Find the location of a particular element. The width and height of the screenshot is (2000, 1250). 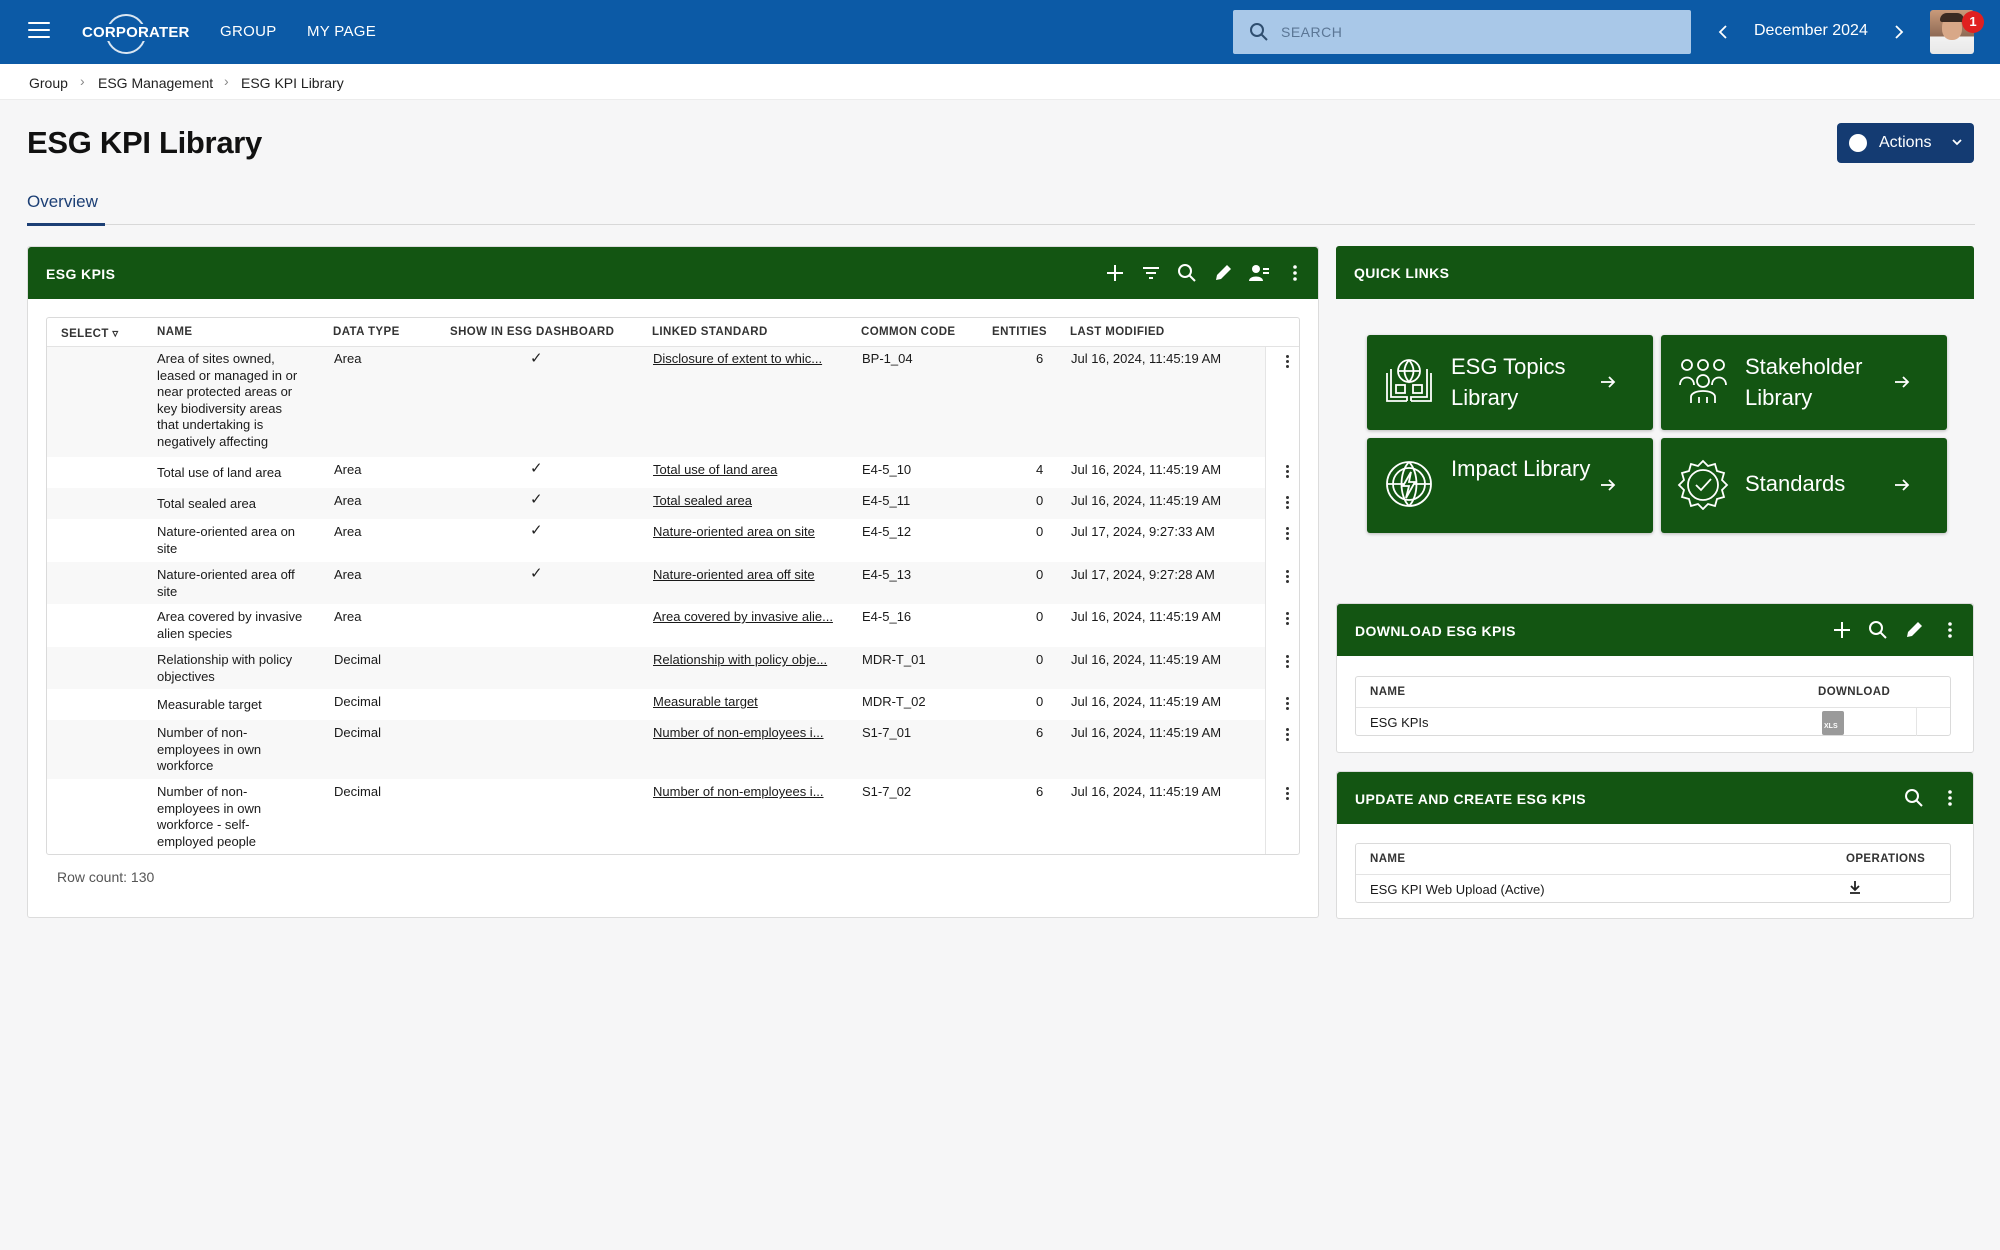

quick-link-esg-topics-library: ESG Topics Library is located at coordinates (1510, 382).